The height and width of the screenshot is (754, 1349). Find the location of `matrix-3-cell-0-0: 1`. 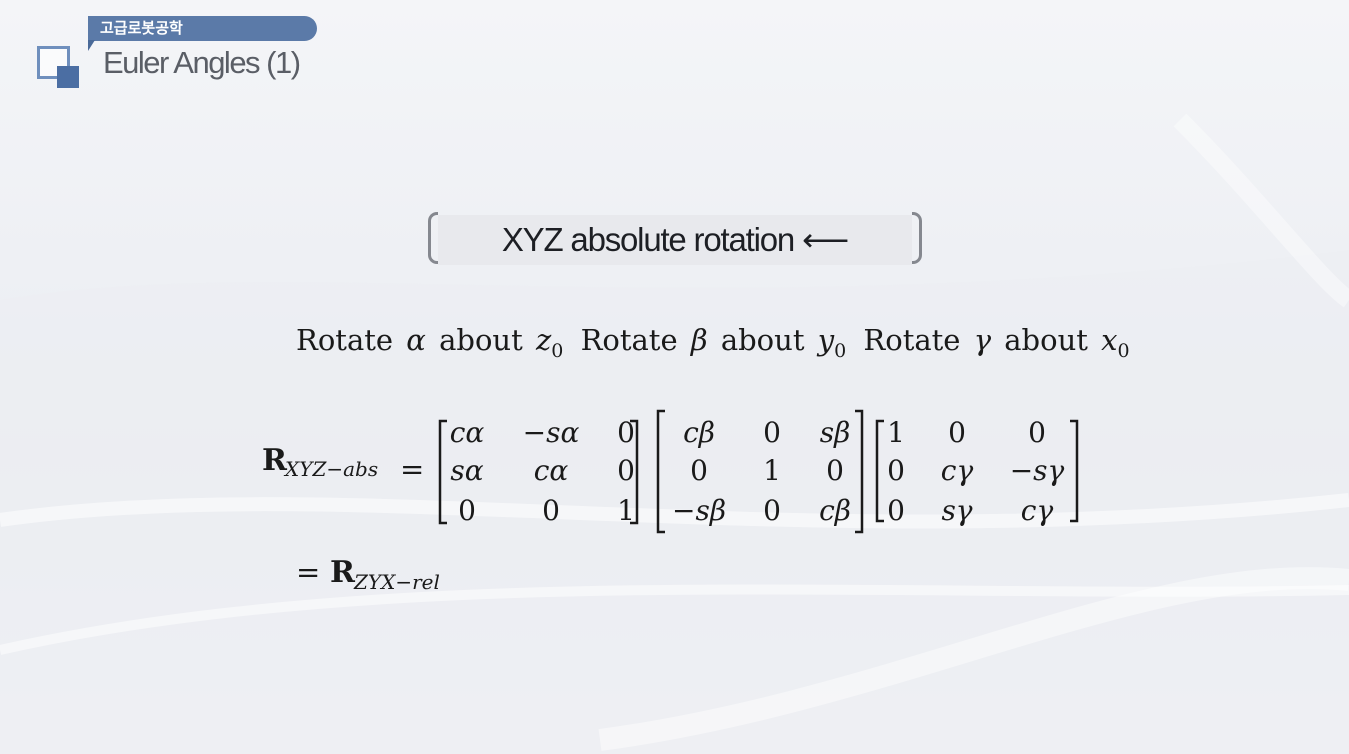

matrix-3-cell-0-0: 1 is located at coordinates (896, 432).